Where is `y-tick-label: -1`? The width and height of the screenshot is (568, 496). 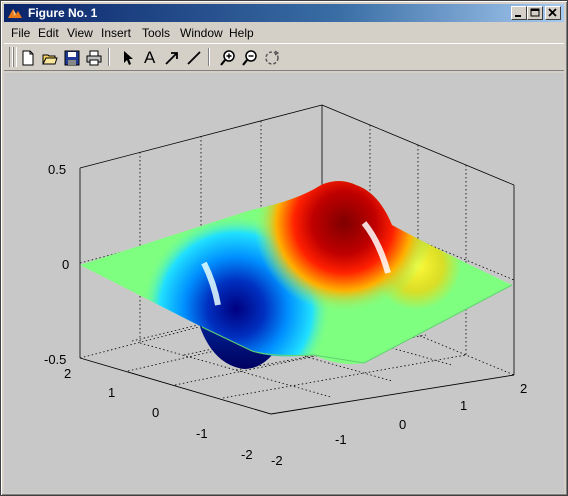 y-tick-label: -1 is located at coordinates (202, 433).